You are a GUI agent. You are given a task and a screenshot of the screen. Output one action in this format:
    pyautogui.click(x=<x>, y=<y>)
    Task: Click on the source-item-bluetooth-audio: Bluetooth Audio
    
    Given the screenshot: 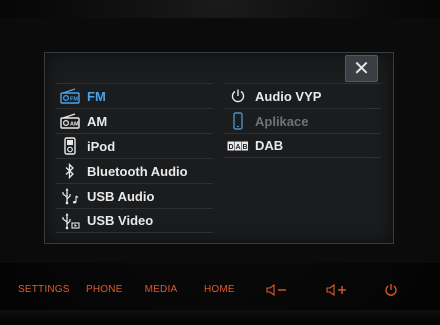 What is the action you would take?
    pyautogui.click(x=134, y=170)
    